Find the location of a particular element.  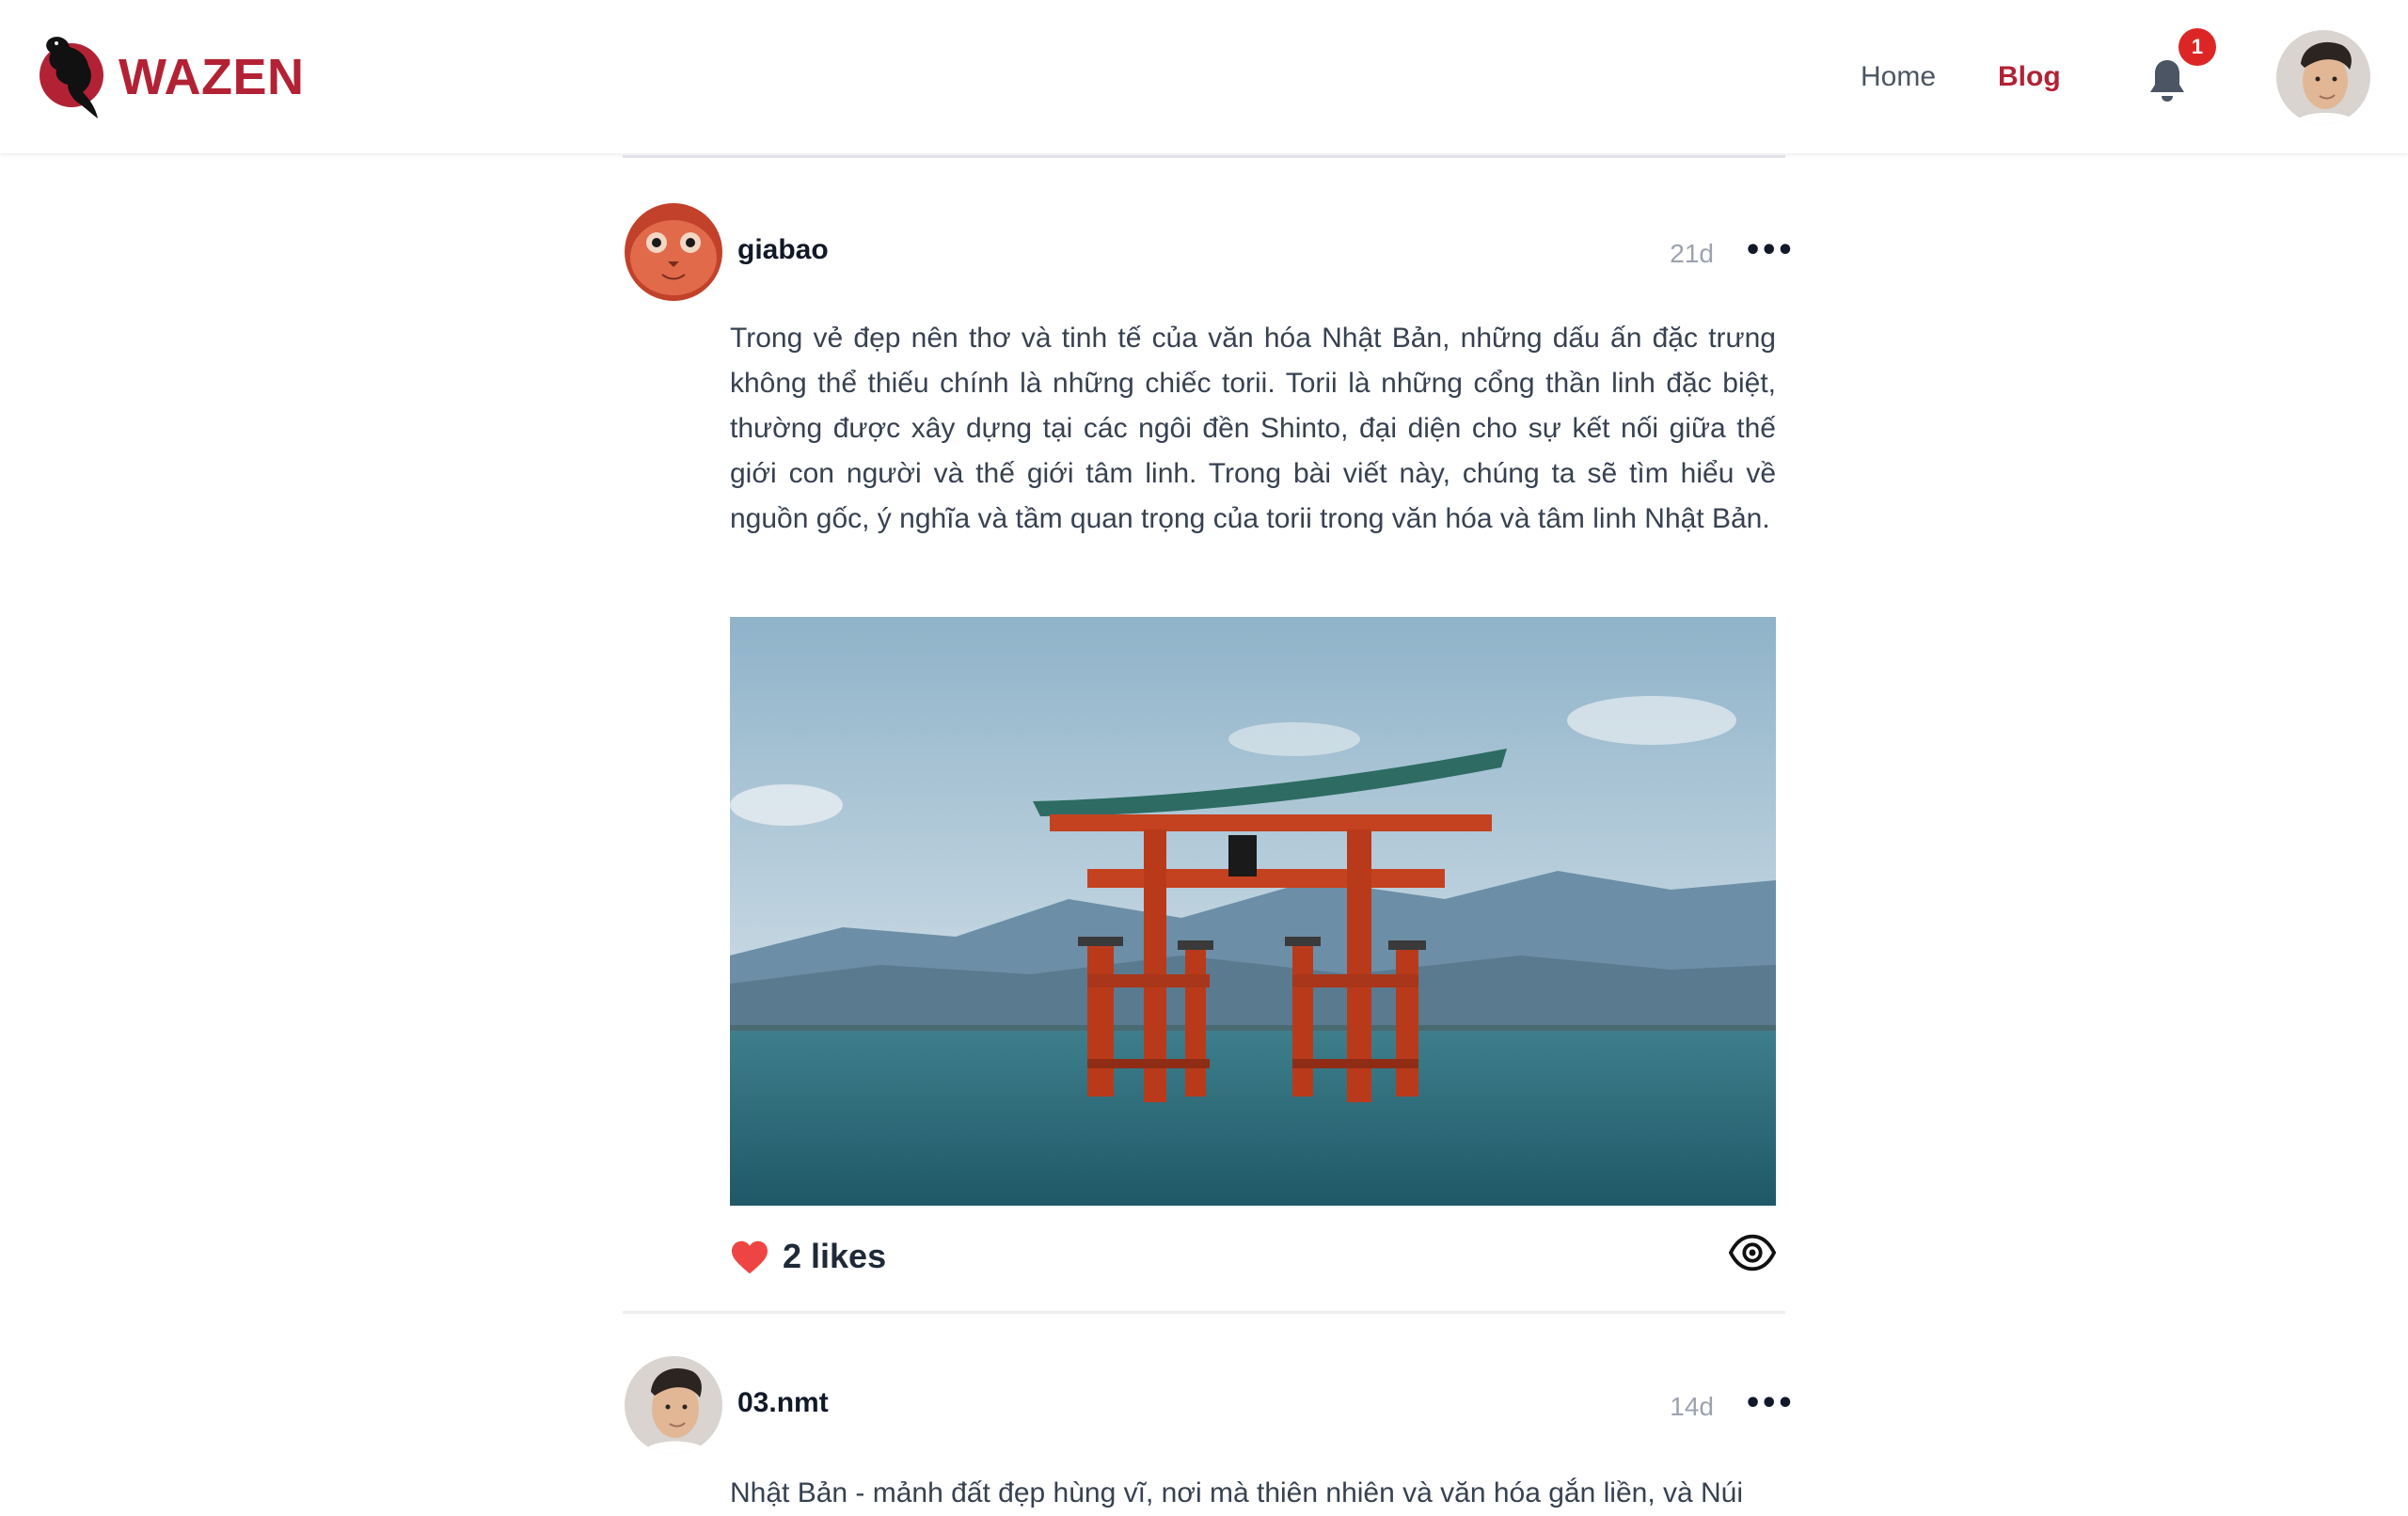

user-avatar is located at coordinates (2323, 77).